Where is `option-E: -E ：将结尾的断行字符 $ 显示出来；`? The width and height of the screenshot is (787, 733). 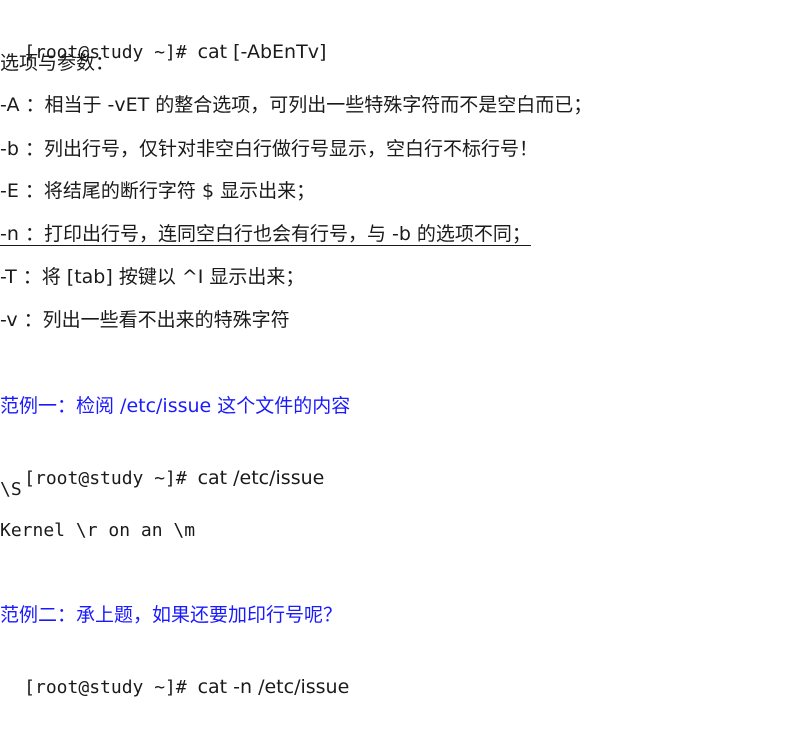
option-E: -E ：将结尾的断行字符 $ 显示出来； is located at coordinates (158, 191).